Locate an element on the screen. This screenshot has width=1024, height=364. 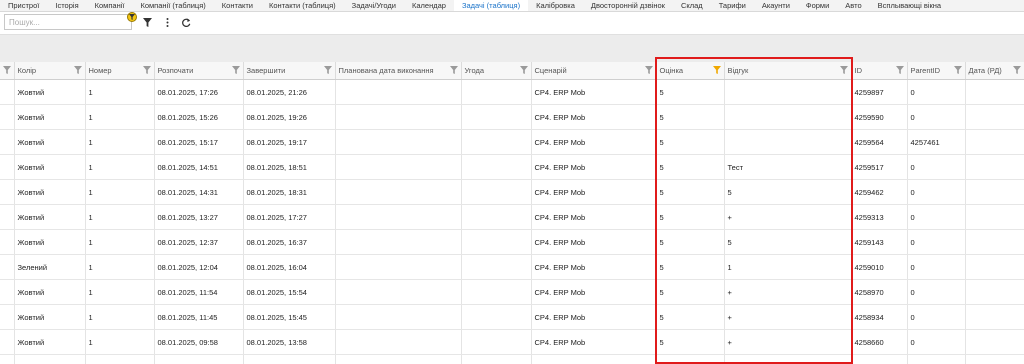
tab-9: Калібровка is located at coordinates (555, 5).